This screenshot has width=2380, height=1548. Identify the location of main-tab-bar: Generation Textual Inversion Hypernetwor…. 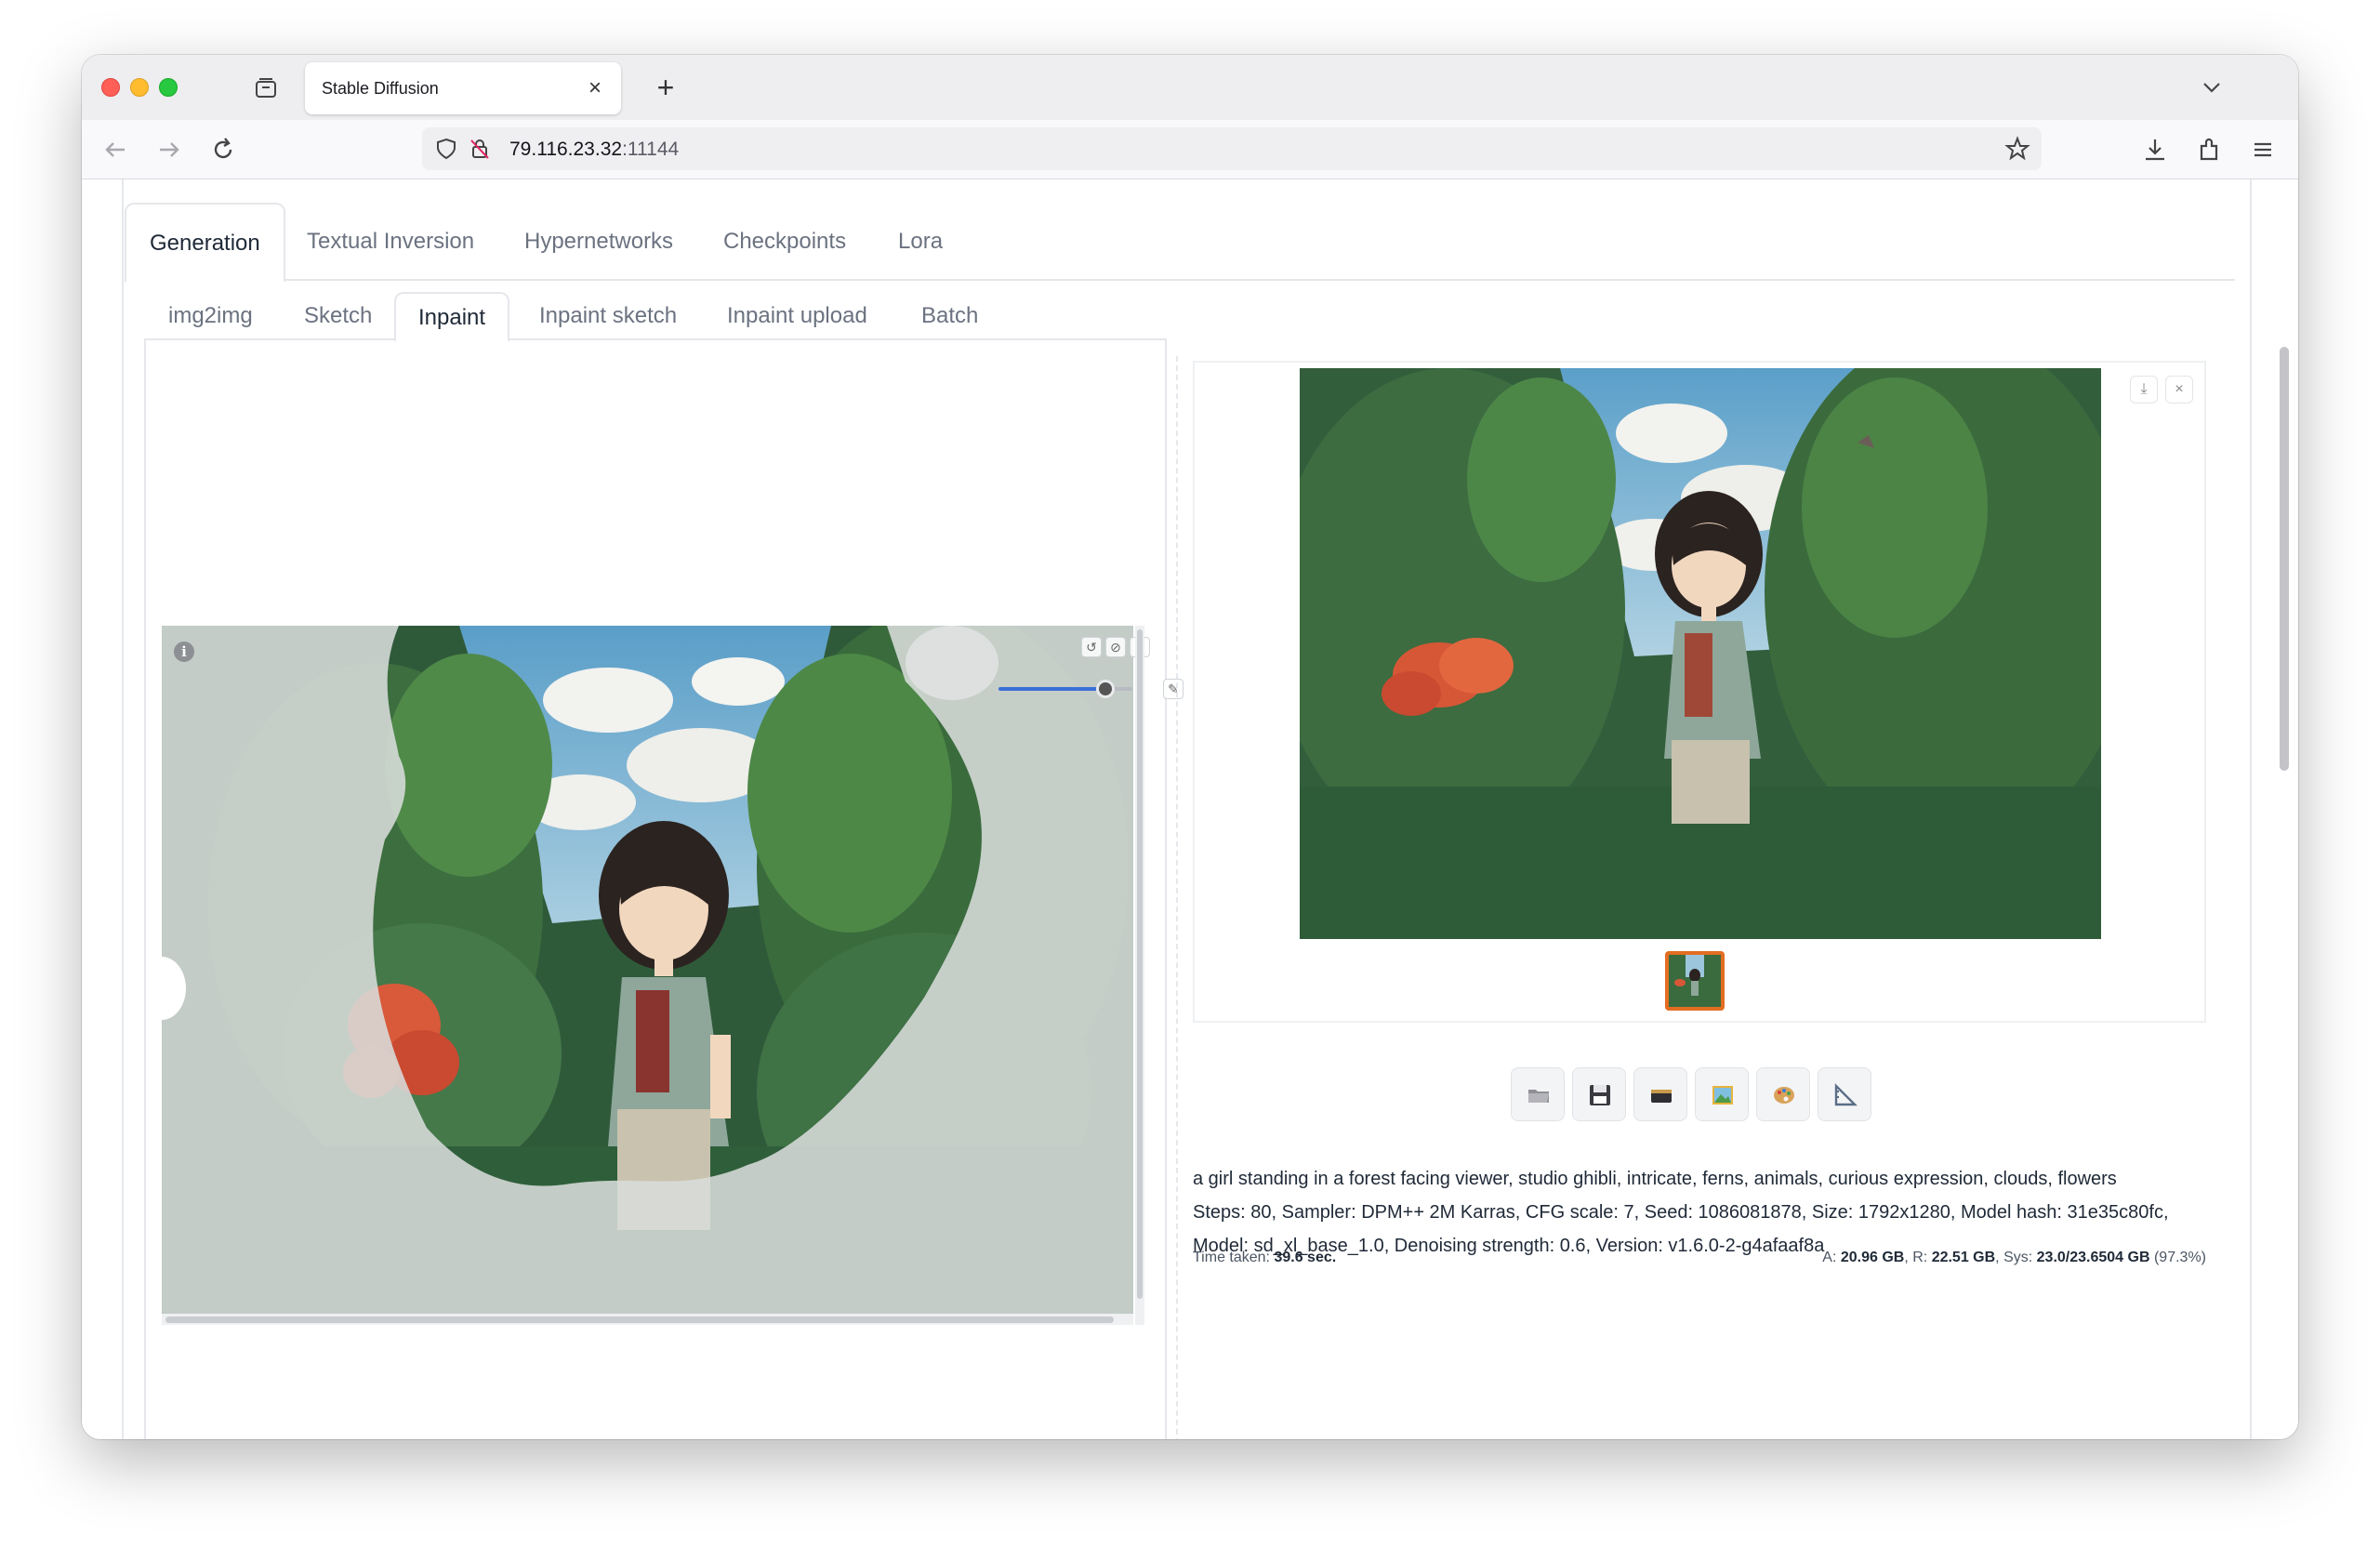
(1180, 243).